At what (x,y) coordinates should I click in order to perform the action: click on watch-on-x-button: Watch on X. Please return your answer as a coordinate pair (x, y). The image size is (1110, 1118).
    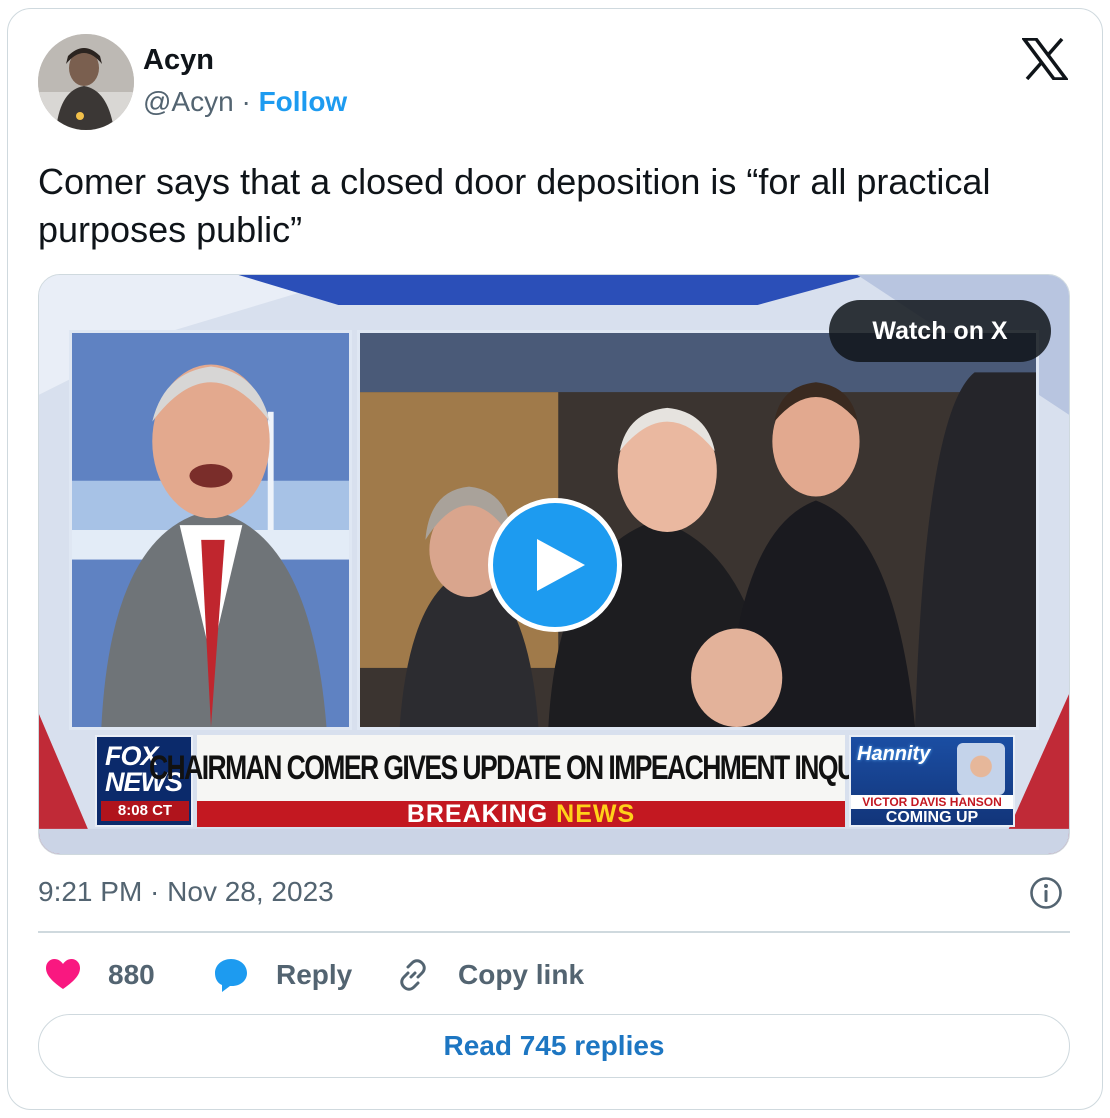
    Looking at the image, I should click on (940, 331).